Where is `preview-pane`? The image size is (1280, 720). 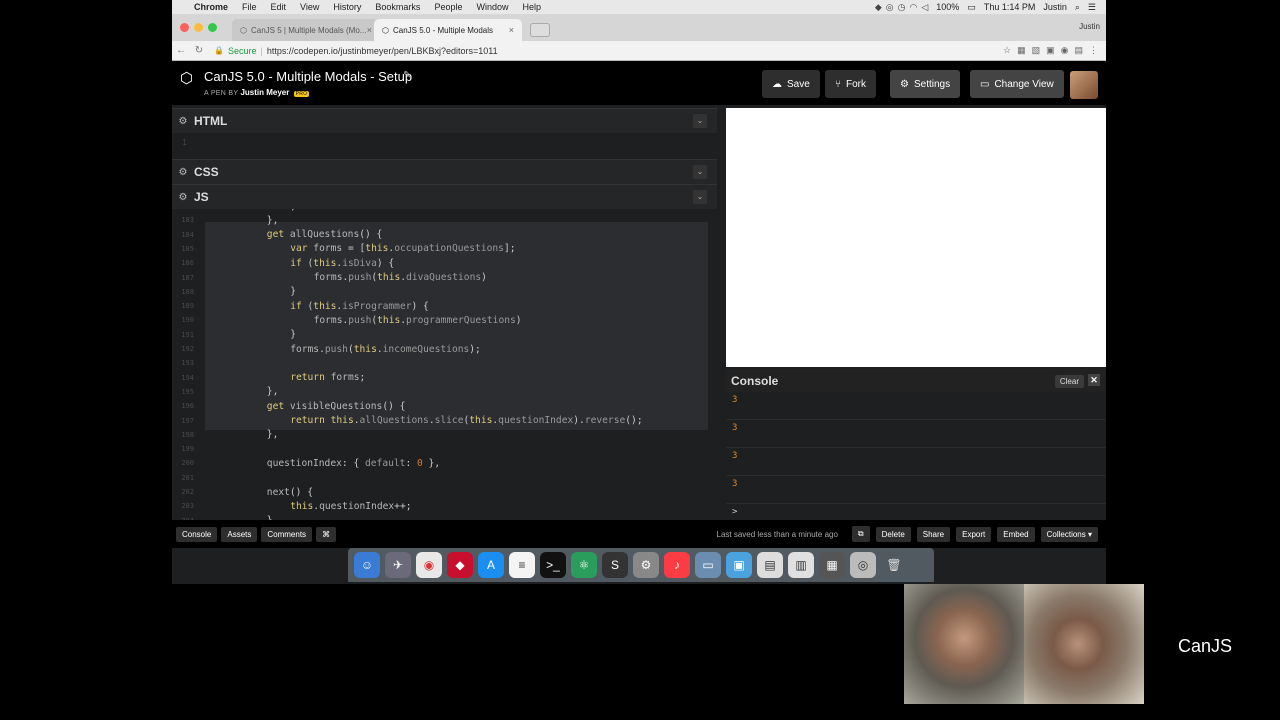
preview-pane is located at coordinates (916, 237).